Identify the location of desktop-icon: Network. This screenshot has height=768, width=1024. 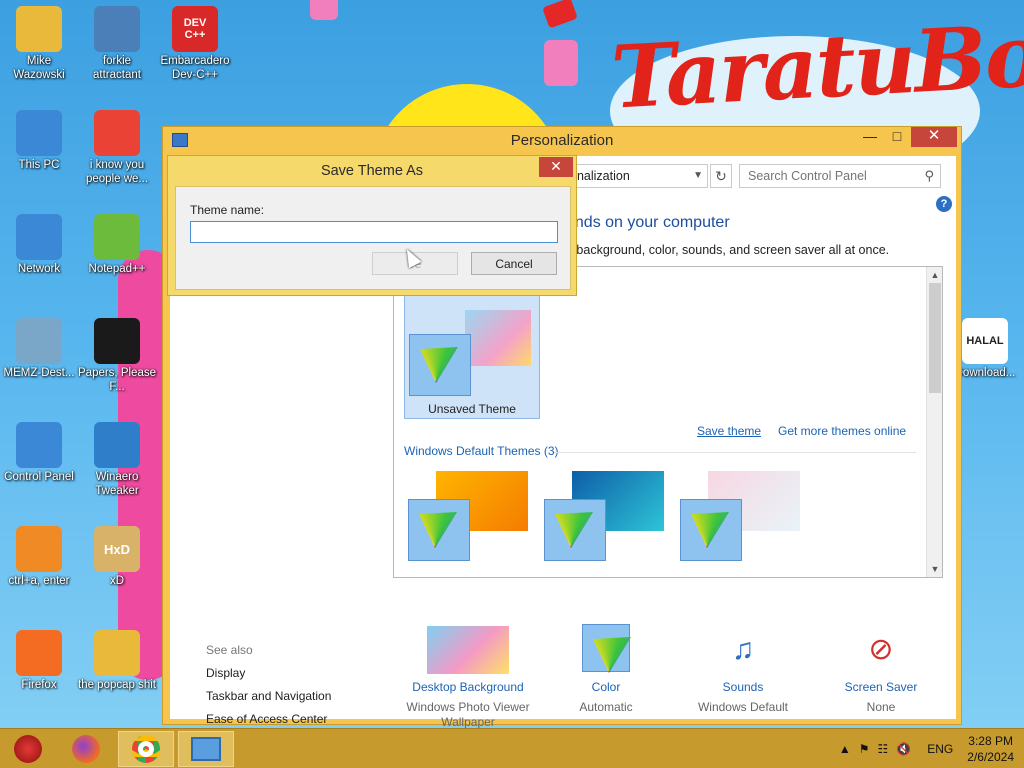
(39, 245).